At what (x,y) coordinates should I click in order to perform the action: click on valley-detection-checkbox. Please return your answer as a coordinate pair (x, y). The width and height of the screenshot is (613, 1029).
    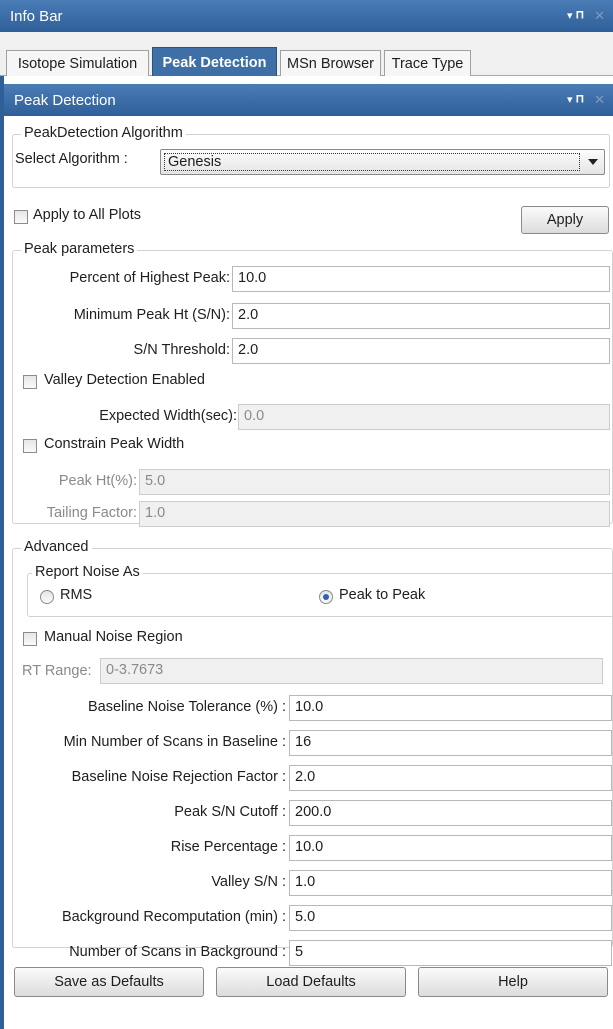
    Looking at the image, I should click on (30, 382).